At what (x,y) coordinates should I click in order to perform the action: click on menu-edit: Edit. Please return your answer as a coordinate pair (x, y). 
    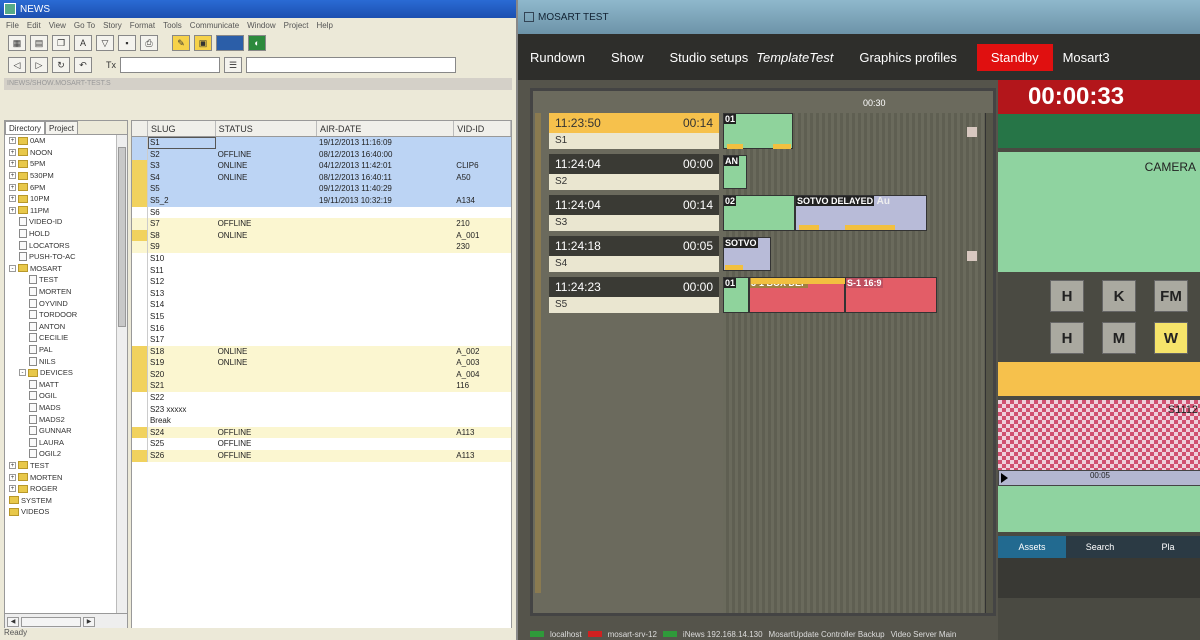
    Looking at the image, I should click on (34, 25).